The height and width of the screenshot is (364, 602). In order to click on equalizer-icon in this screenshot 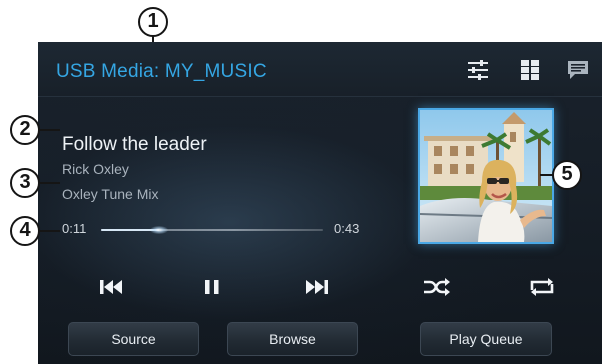, I will do `click(478, 70)`.